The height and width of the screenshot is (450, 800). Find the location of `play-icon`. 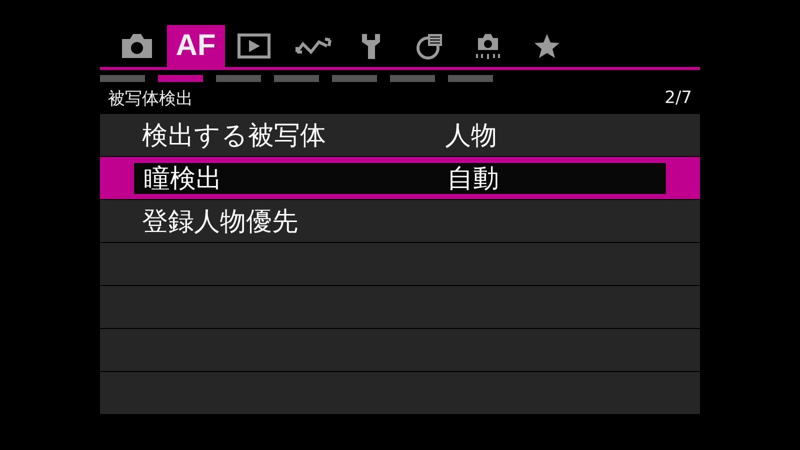

play-icon is located at coordinates (254, 46).